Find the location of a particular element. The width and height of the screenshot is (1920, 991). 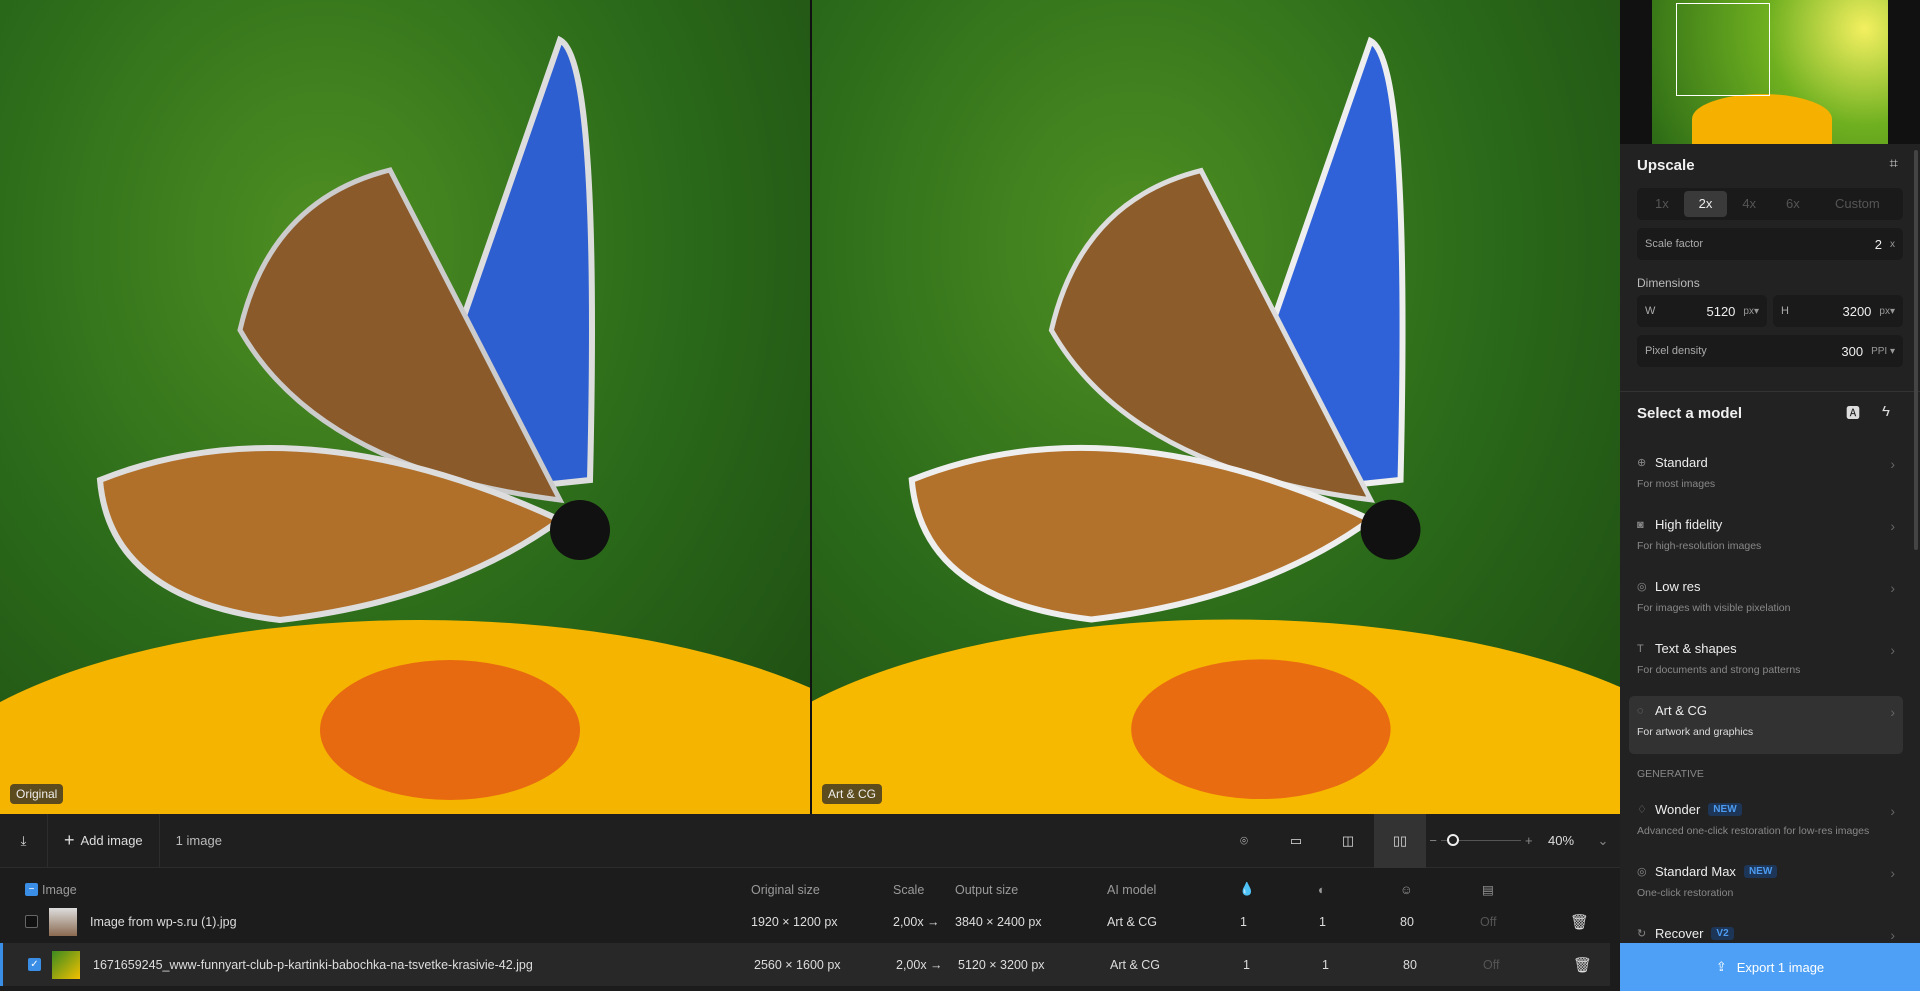

camera-icon: ◙ is located at coordinates (1640, 524).